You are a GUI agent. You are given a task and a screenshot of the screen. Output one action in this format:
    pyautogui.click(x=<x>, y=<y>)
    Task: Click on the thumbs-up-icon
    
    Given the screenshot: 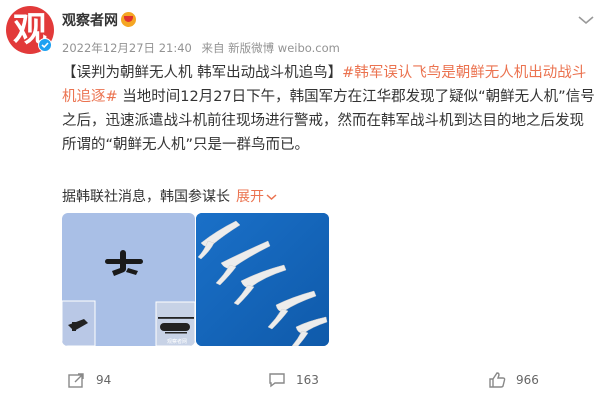 What is the action you would take?
    pyautogui.click(x=497, y=380)
    